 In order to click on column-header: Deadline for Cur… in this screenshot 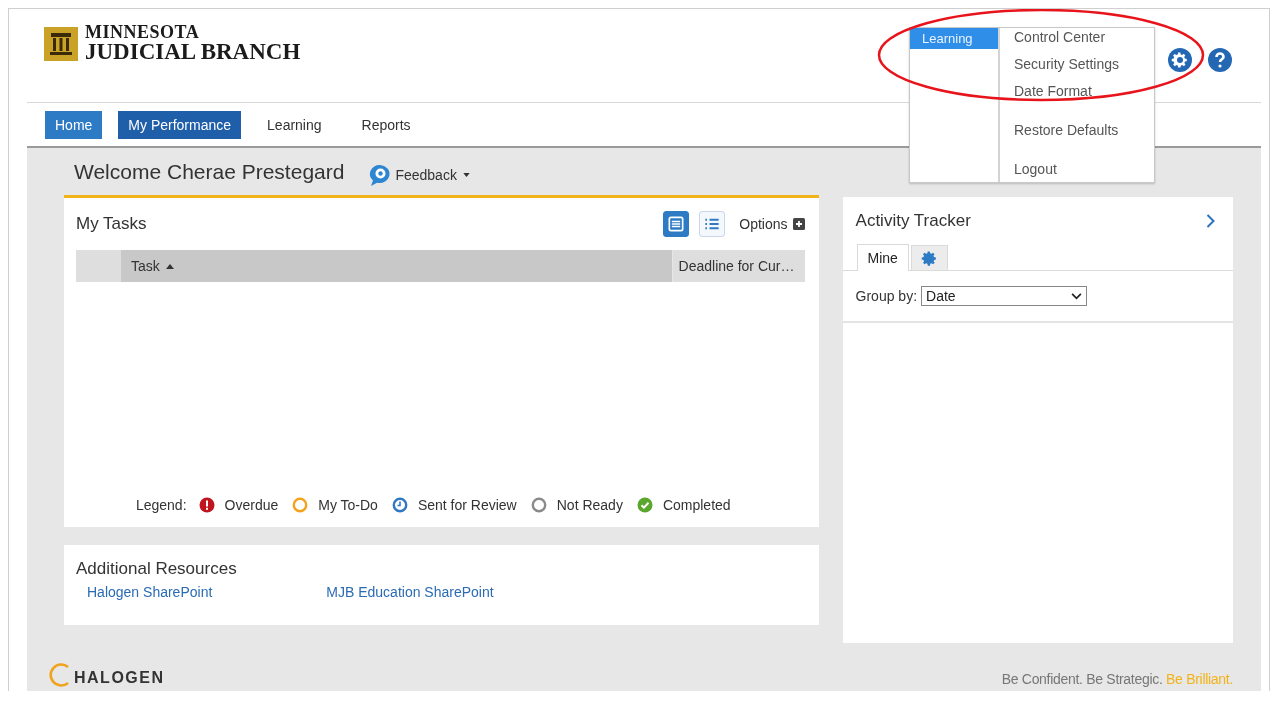, I will do `click(738, 266)`.